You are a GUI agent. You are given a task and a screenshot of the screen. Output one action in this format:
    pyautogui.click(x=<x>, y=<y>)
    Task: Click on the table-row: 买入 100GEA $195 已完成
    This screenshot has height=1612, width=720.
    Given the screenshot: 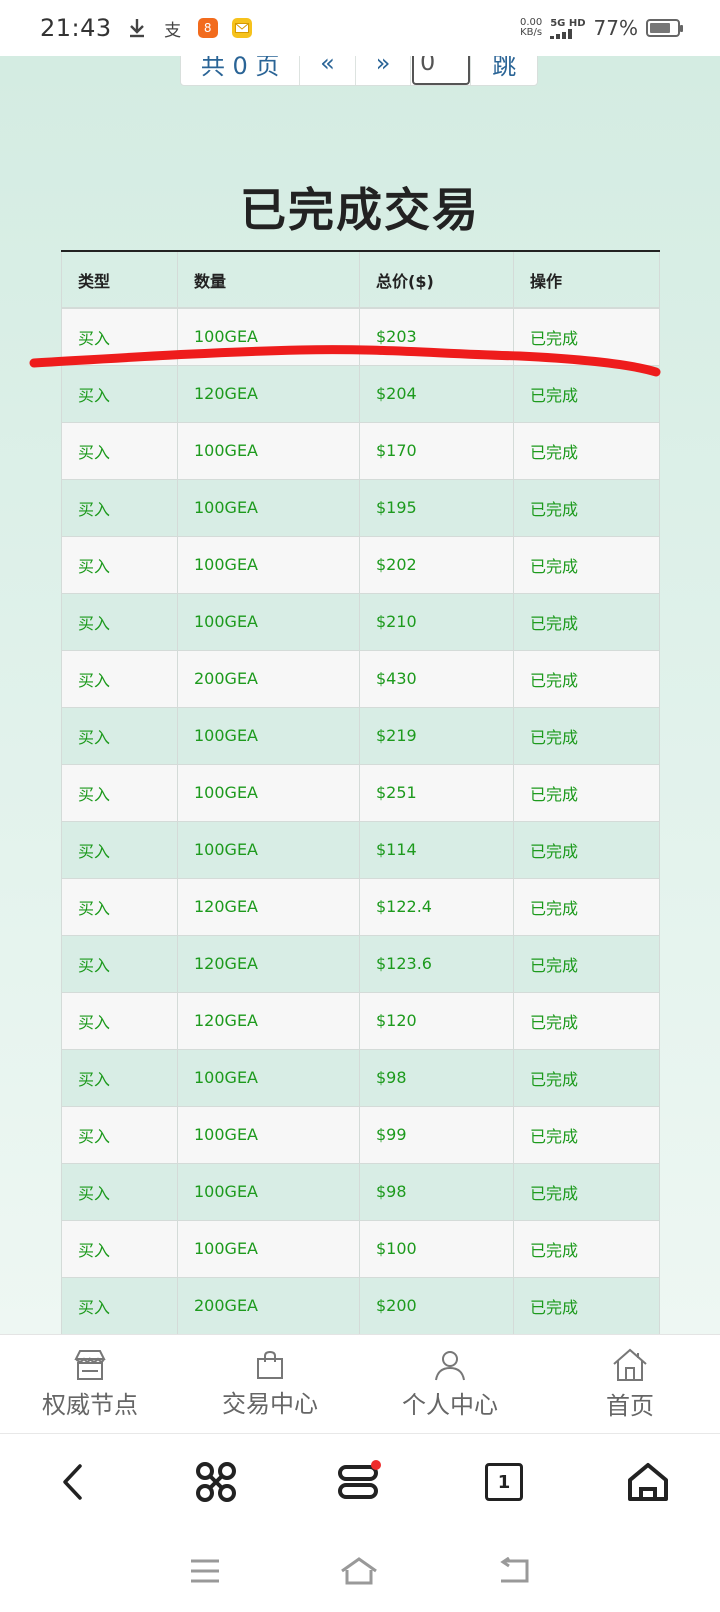 What is the action you would take?
    pyautogui.click(x=360, y=507)
    